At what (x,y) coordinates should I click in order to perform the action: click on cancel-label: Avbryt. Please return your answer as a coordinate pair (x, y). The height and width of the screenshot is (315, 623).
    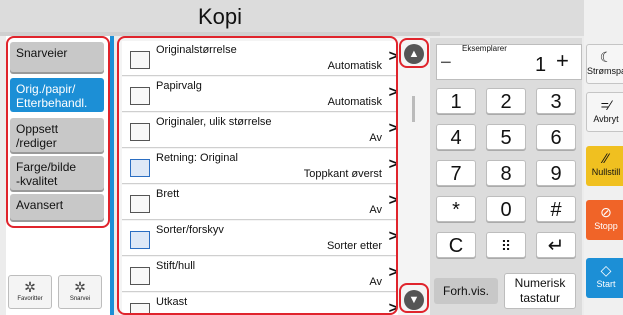
    Looking at the image, I should click on (606, 119).